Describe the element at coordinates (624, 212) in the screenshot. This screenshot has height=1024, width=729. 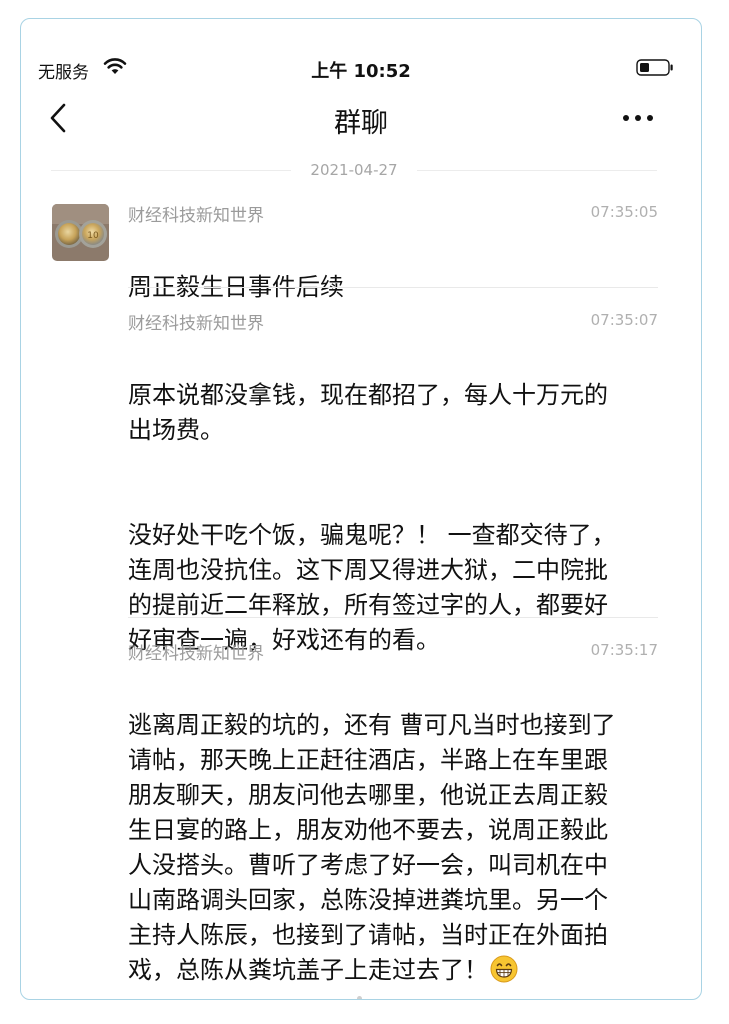
I see `message-time: 07:35:05` at that location.